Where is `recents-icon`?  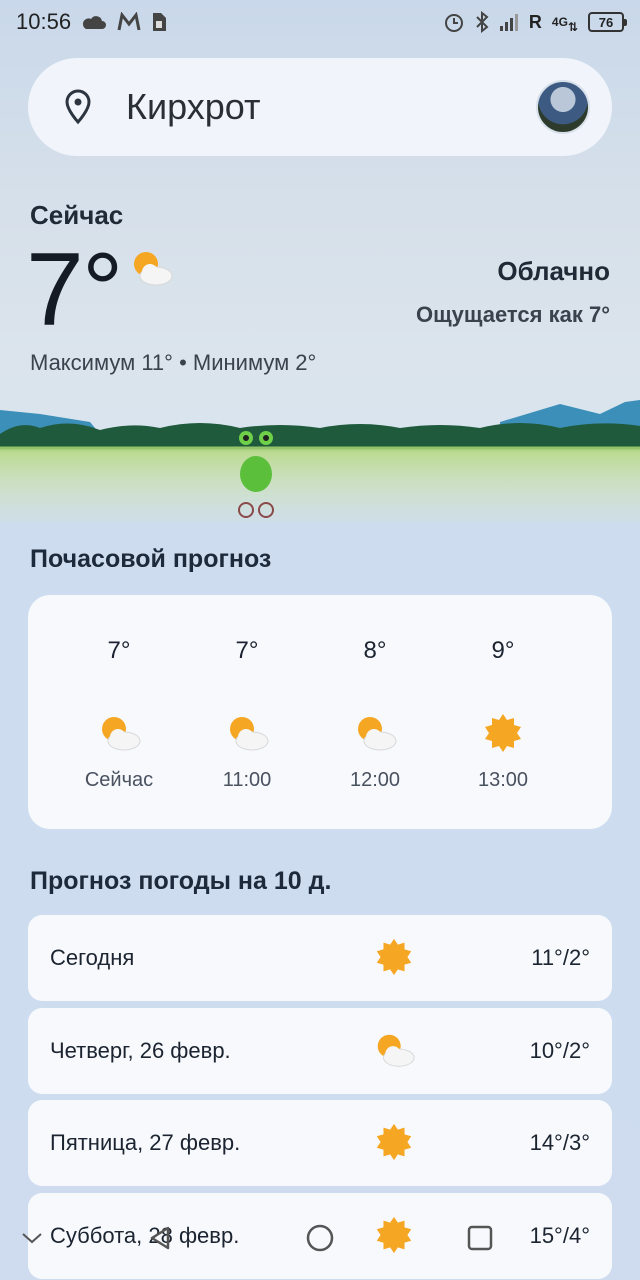 recents-icon is located at coordinates (480, 1238).